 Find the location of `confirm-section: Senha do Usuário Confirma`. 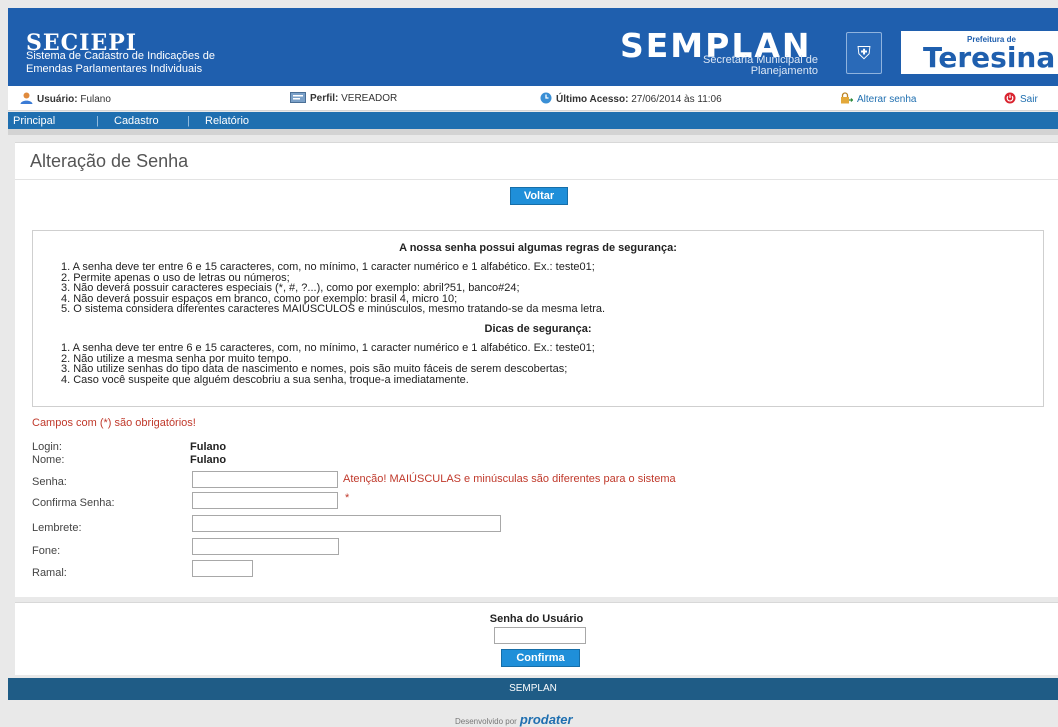

confirm-section: Senha do Usuário Confirma is located at coordinates (536, 638).